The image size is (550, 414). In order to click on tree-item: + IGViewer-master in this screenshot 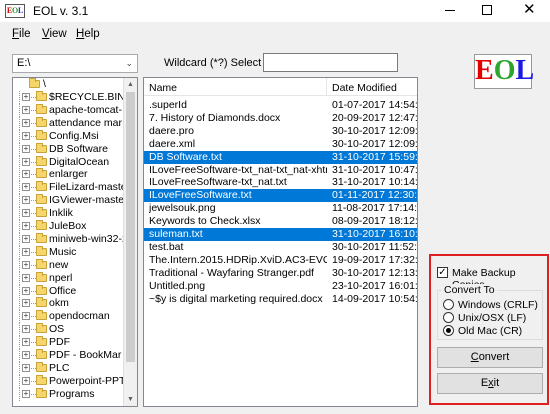, I will do `click(70, 201)`.